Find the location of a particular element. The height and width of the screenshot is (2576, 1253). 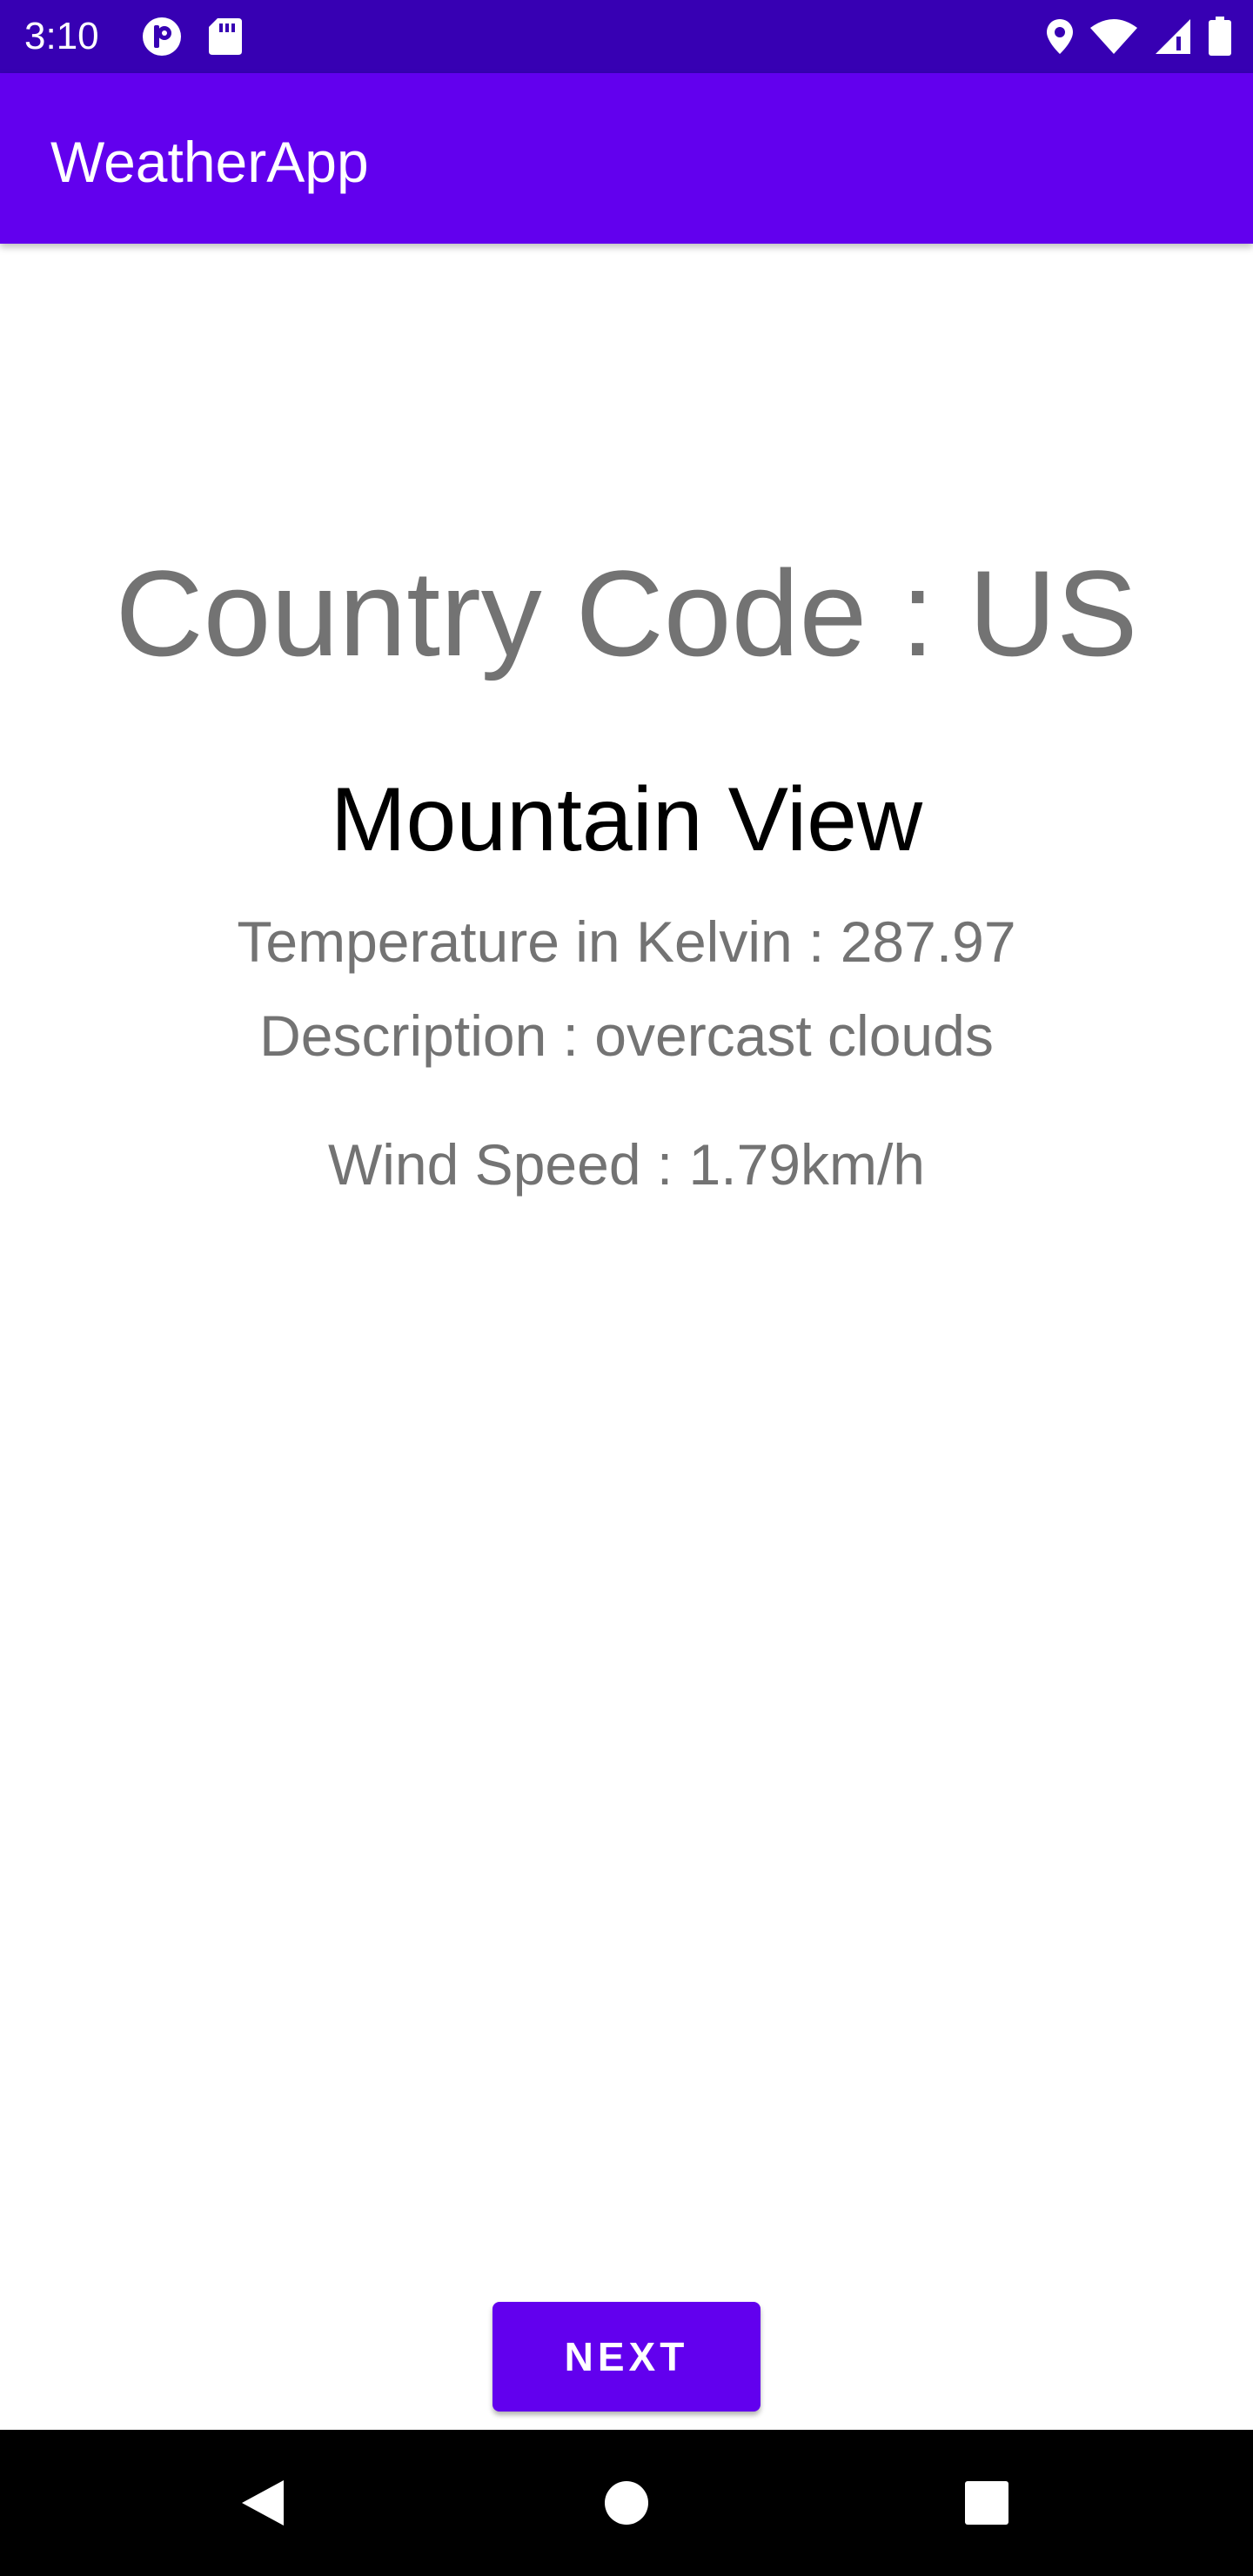

temperature-label: Temperature in Kelvin : 287.97 is located at coordinates (626, 941).